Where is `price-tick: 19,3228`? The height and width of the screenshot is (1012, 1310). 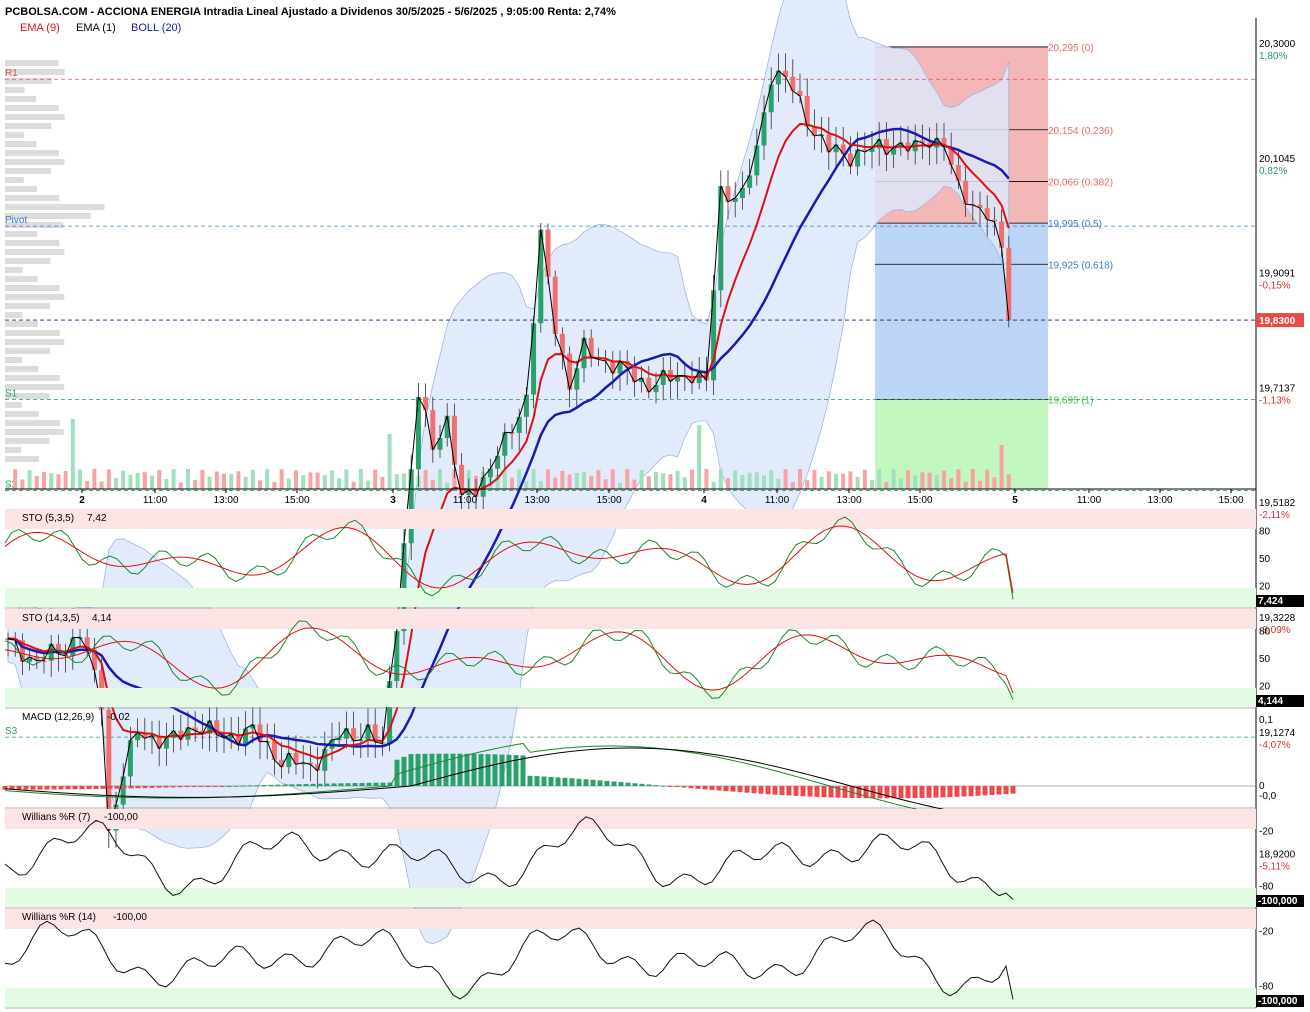 price-tick: 19,3228 is located at coordinates (1277, 618).